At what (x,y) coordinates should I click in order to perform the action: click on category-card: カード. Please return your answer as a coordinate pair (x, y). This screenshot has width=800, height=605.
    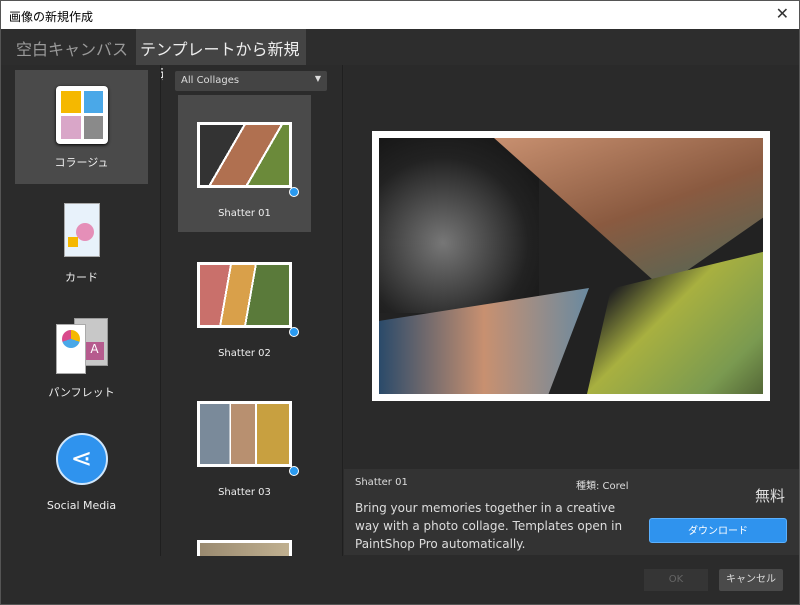
    Looking at the image, I should click on (81, 242).